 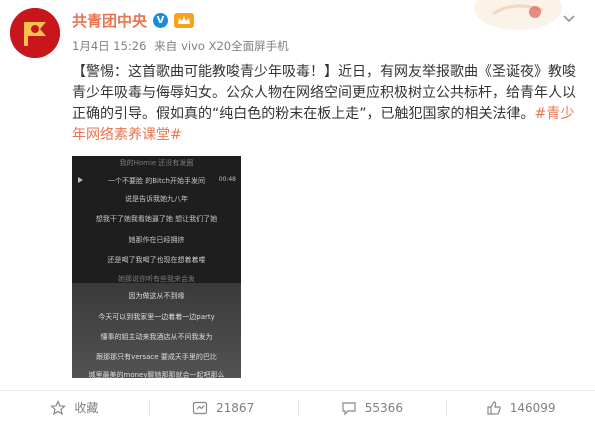 I want to click on favorite-button: 收藏, so click(x=74, y=407).